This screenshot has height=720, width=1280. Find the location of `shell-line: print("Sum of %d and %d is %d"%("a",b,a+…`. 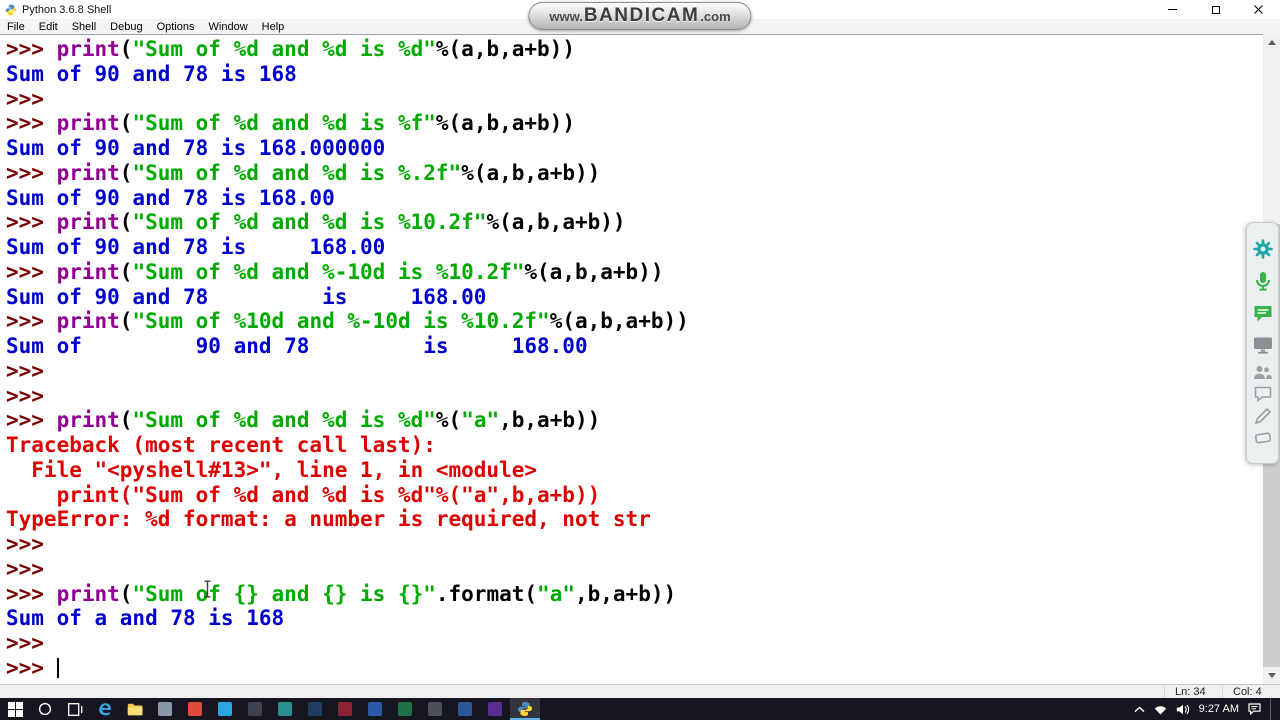

shell-line: print("Sum of %d and %d is %d"%("a",b,a+… is located at coordinates (634, 495).